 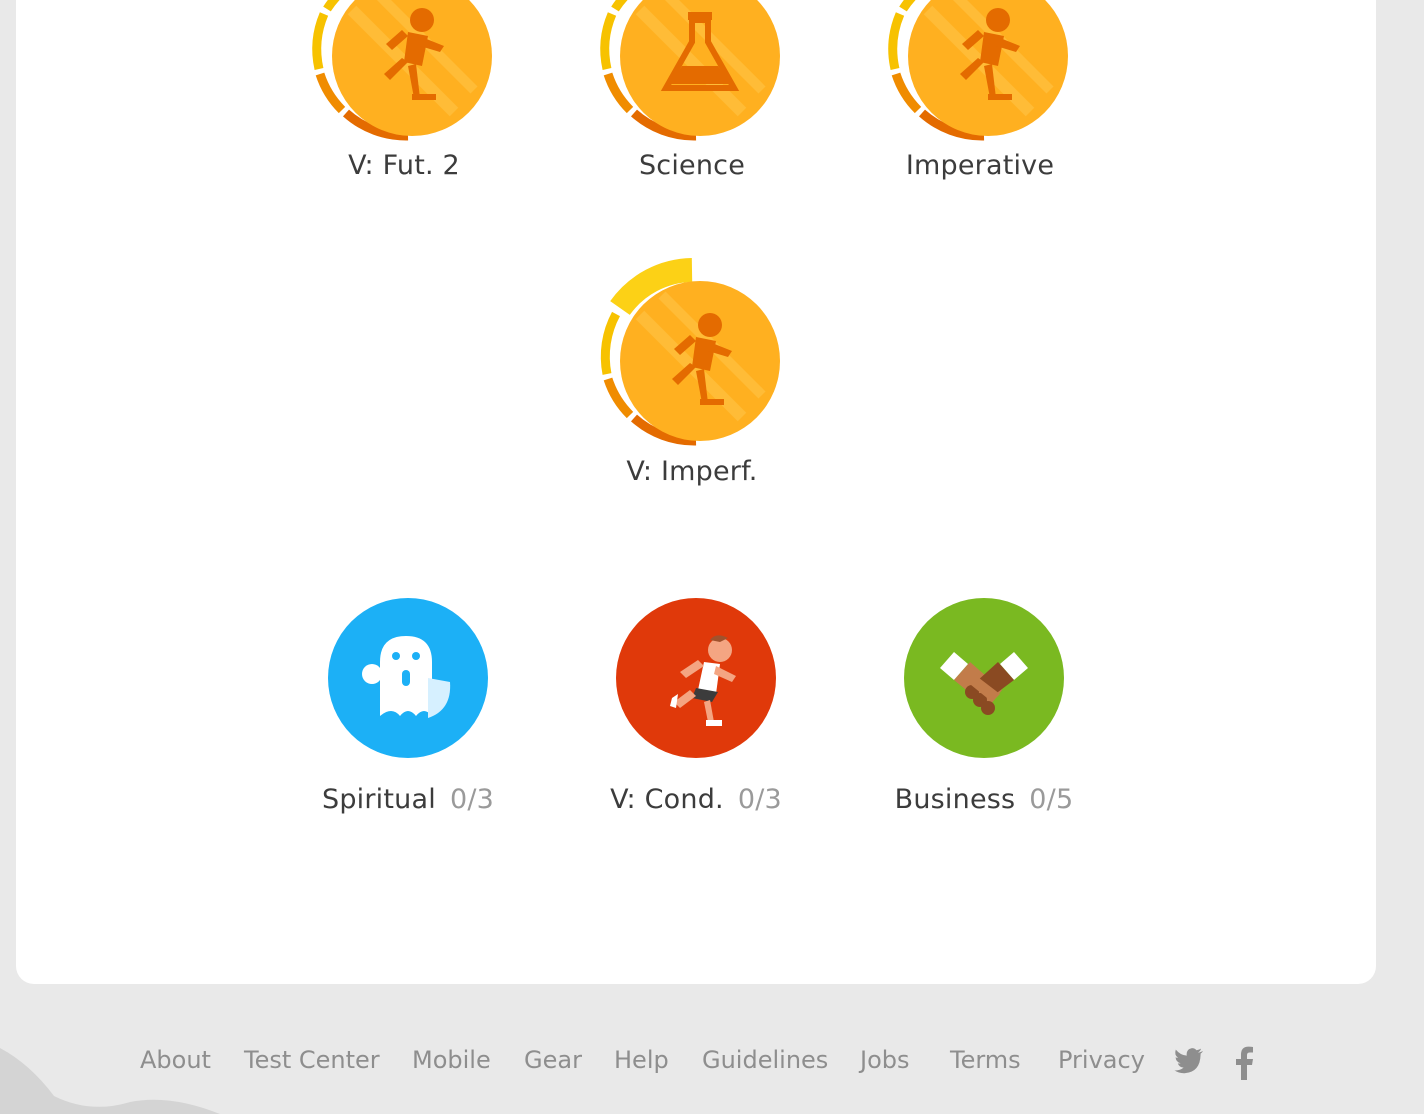 What do you see at coordinates (1189, 1063) in the screenshot?
I see `twitter-icon` at bounding box center [1189, 1063].